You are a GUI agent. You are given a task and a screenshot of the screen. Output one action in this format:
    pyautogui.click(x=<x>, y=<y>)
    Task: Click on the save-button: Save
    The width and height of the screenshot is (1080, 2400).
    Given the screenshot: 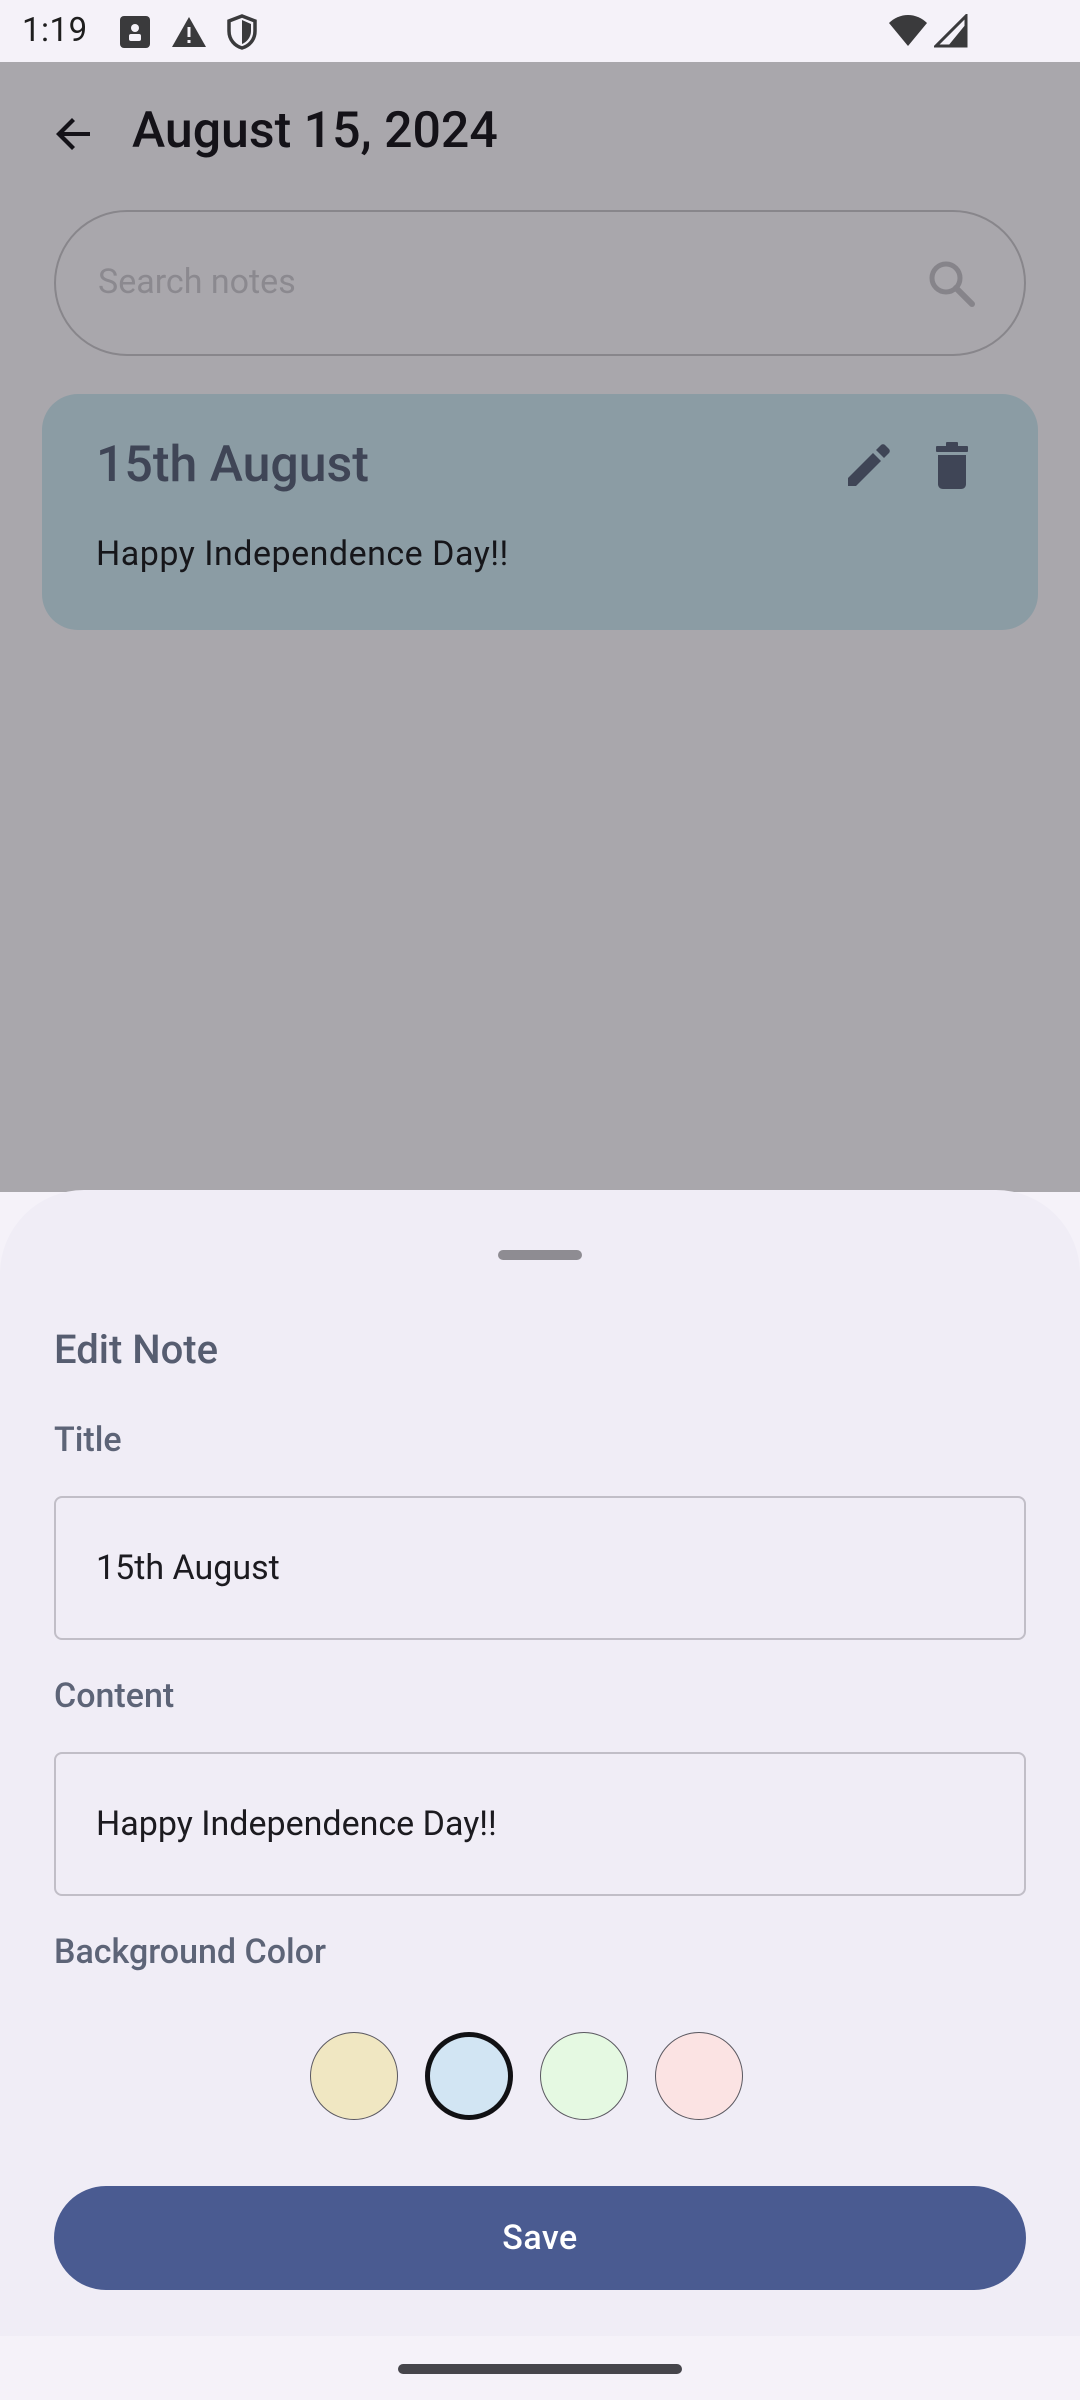 What is the action you would take?
    pyautogui.click(x=540, y=2238)
    